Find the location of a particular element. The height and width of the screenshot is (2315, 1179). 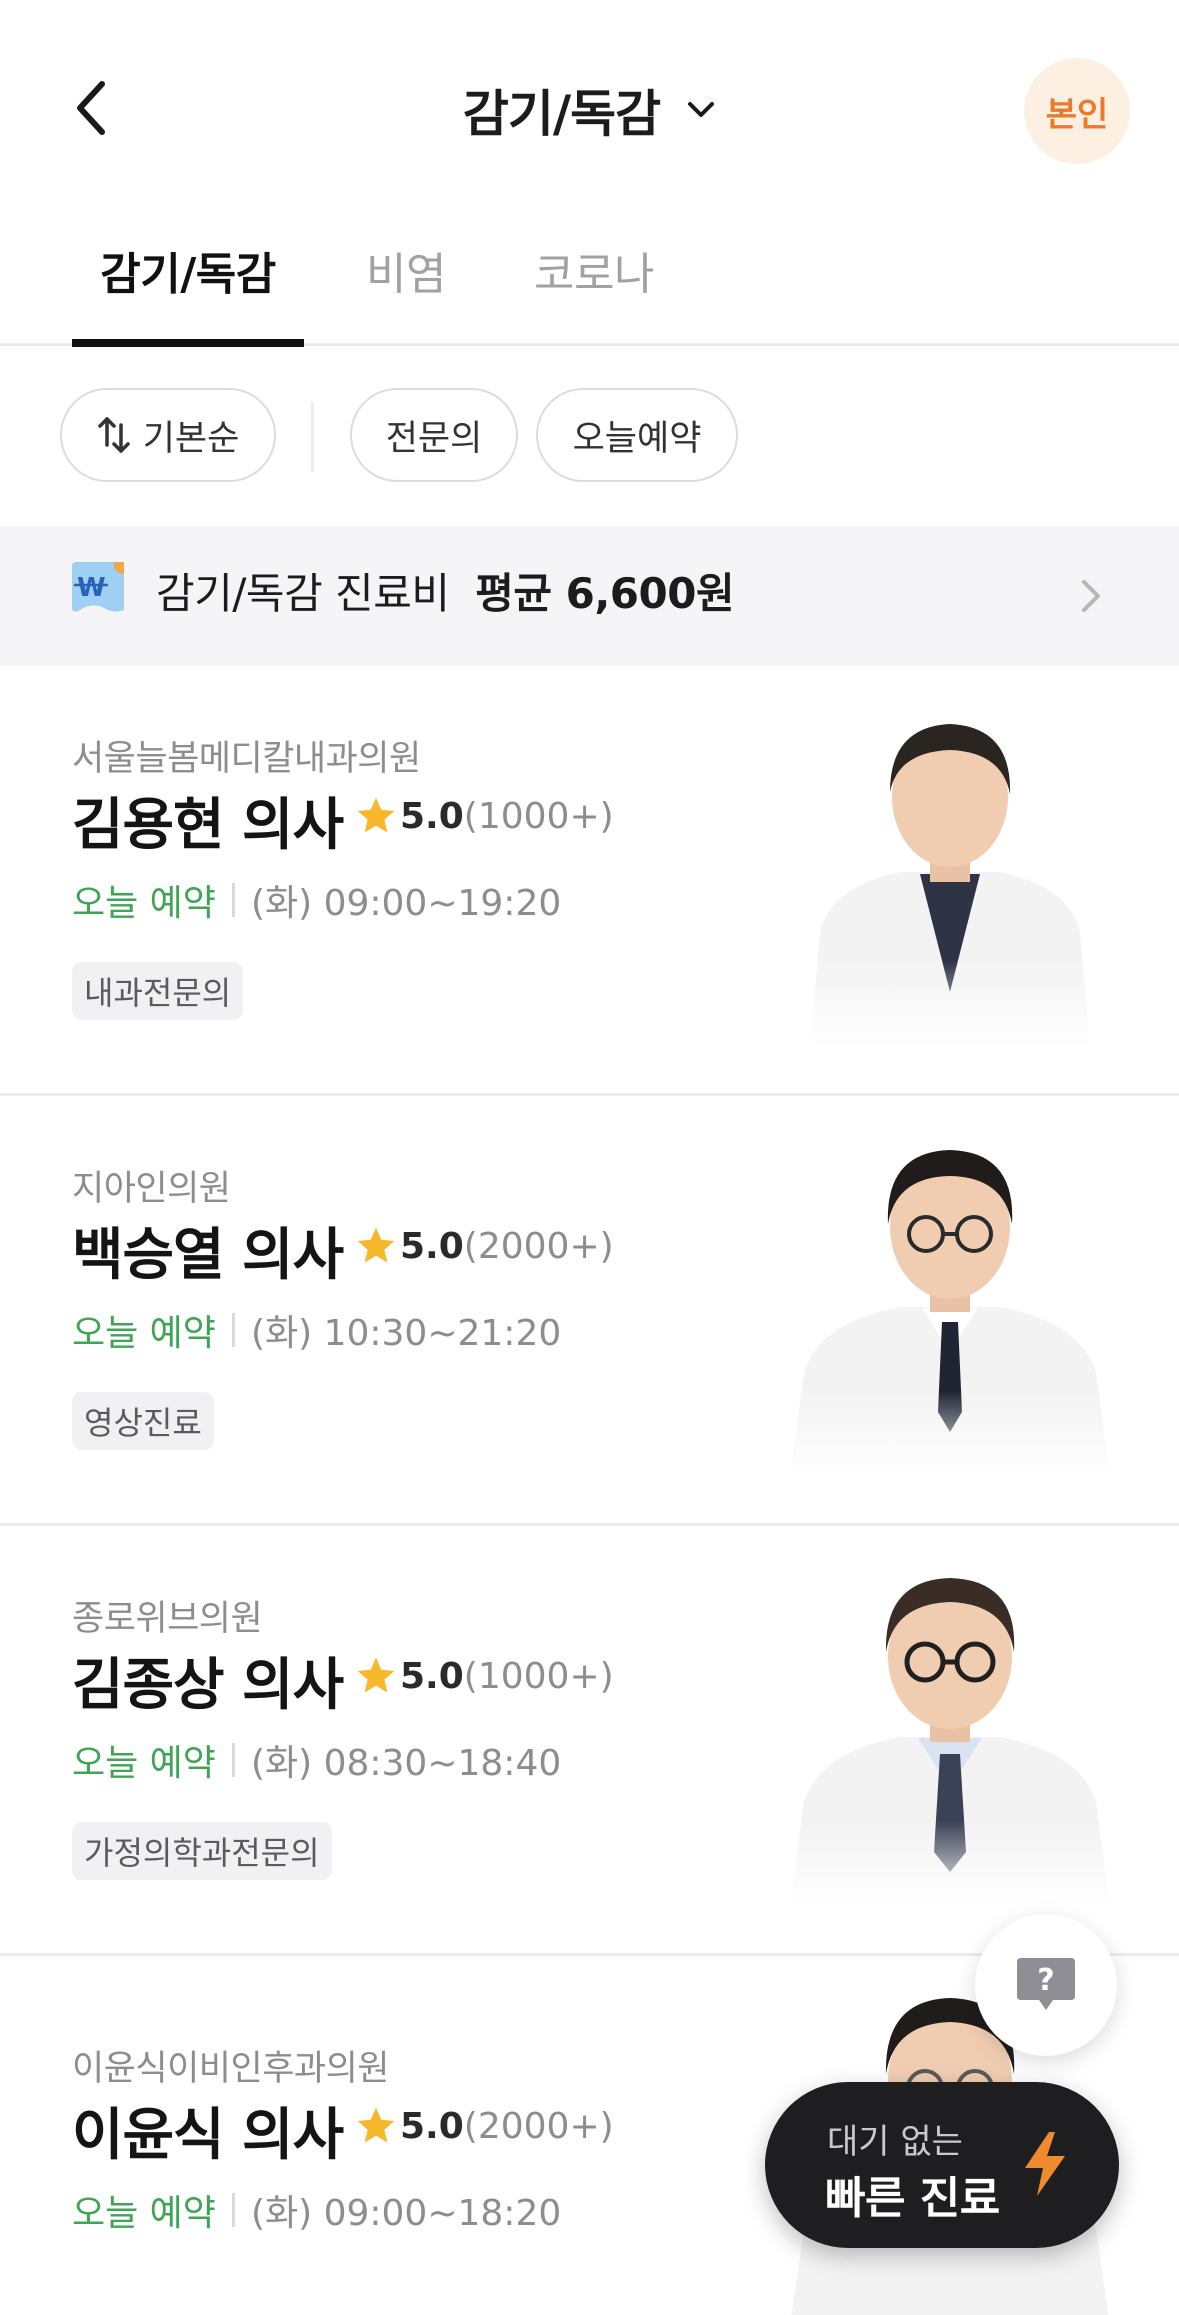

hours-text: (화) 10:30~21:20 is located at coordinates (406, 1333).